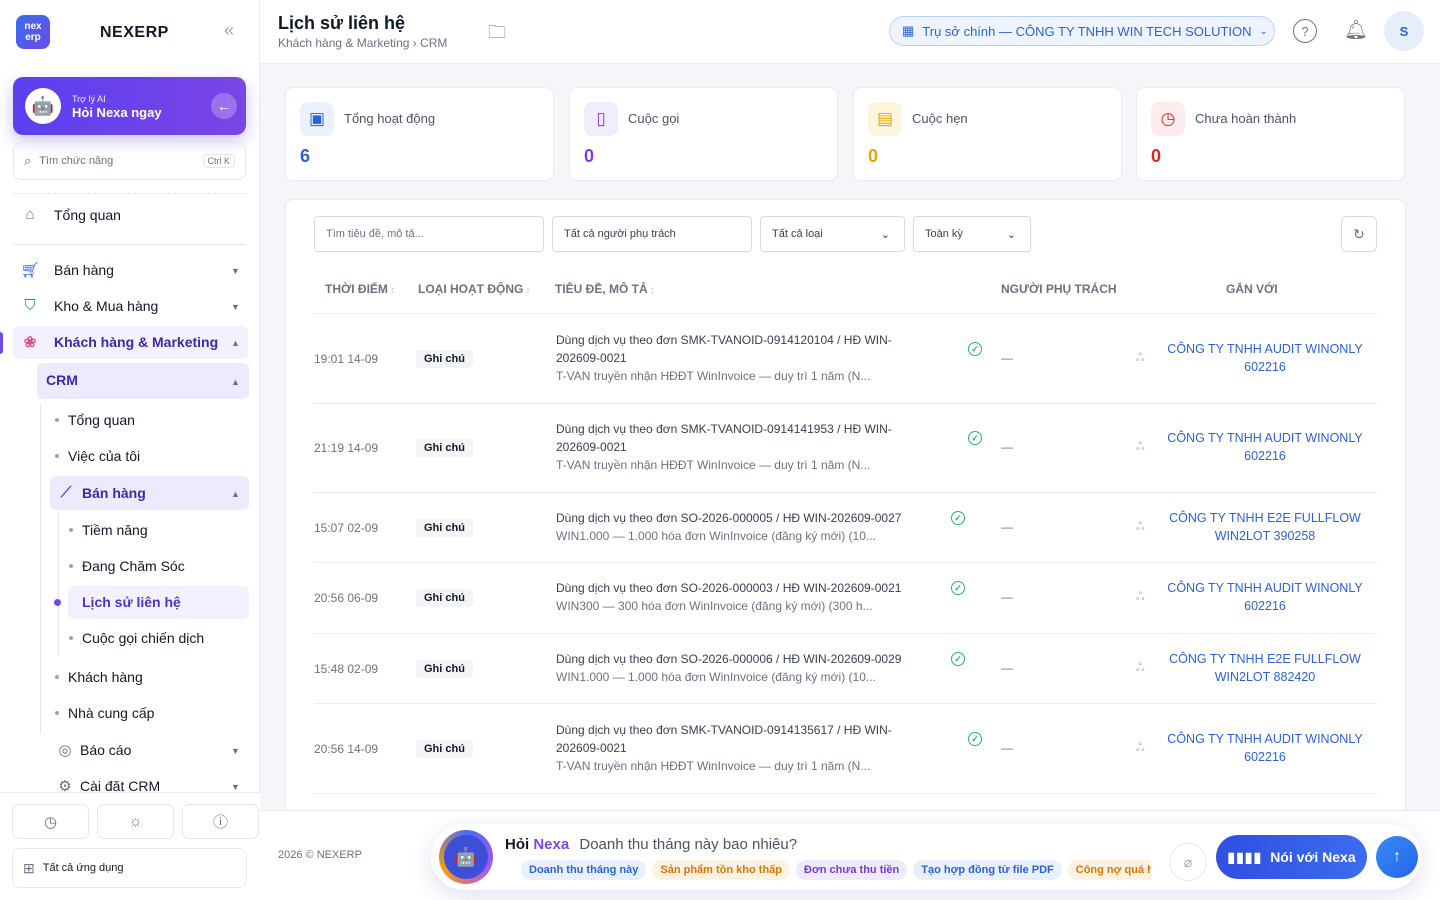 The image size is (1440, 900). I want to click on period-filter-label: Toàn kỳ, so click(944, 234).